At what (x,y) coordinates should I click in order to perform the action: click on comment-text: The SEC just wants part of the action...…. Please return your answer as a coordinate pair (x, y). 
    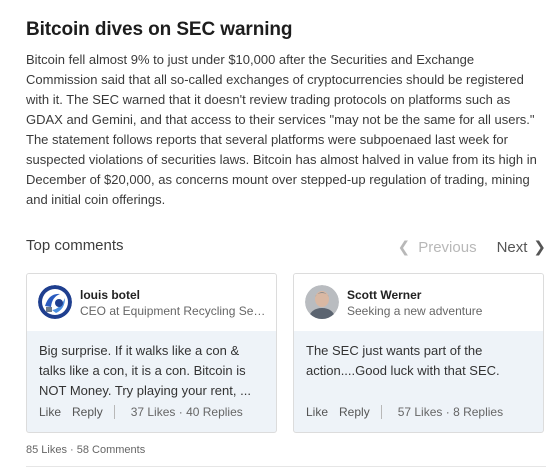
    Looking at the image, I should click on (421, 361).